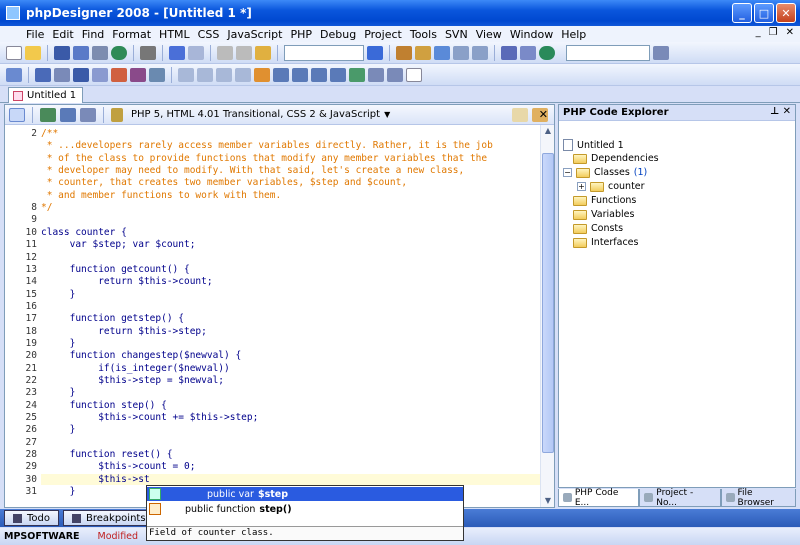  I want to click on save-all-icon, so click(81, 52).